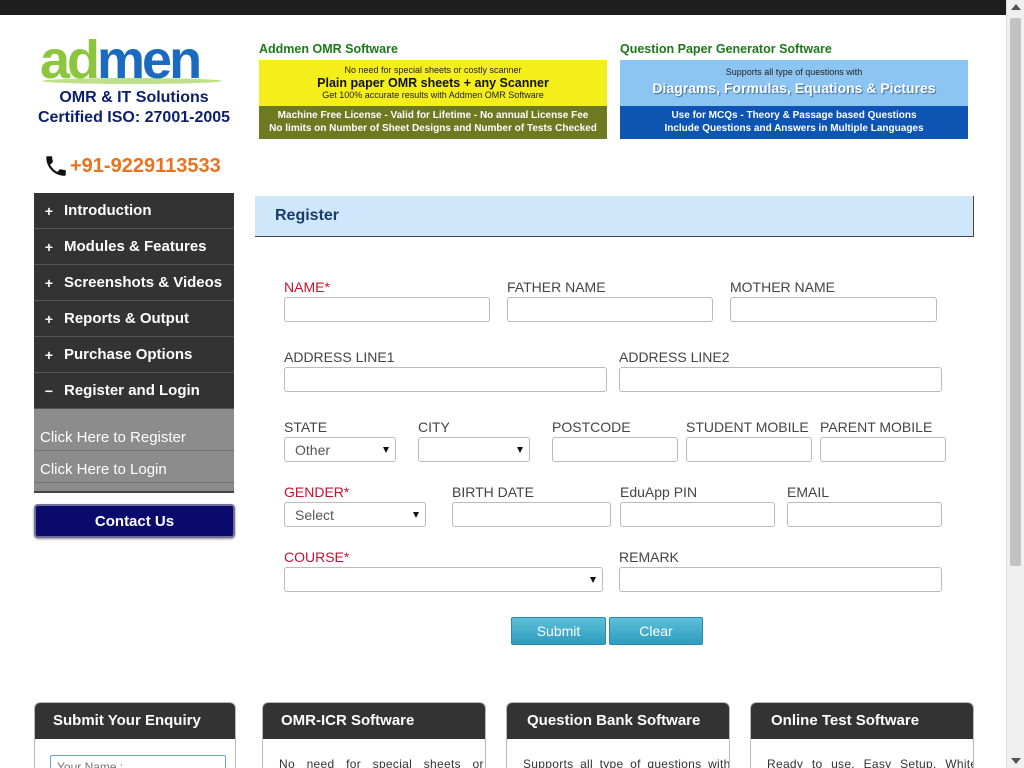  I want to click on question-bank-box-title: Question Bank Software, so click(618, 721).